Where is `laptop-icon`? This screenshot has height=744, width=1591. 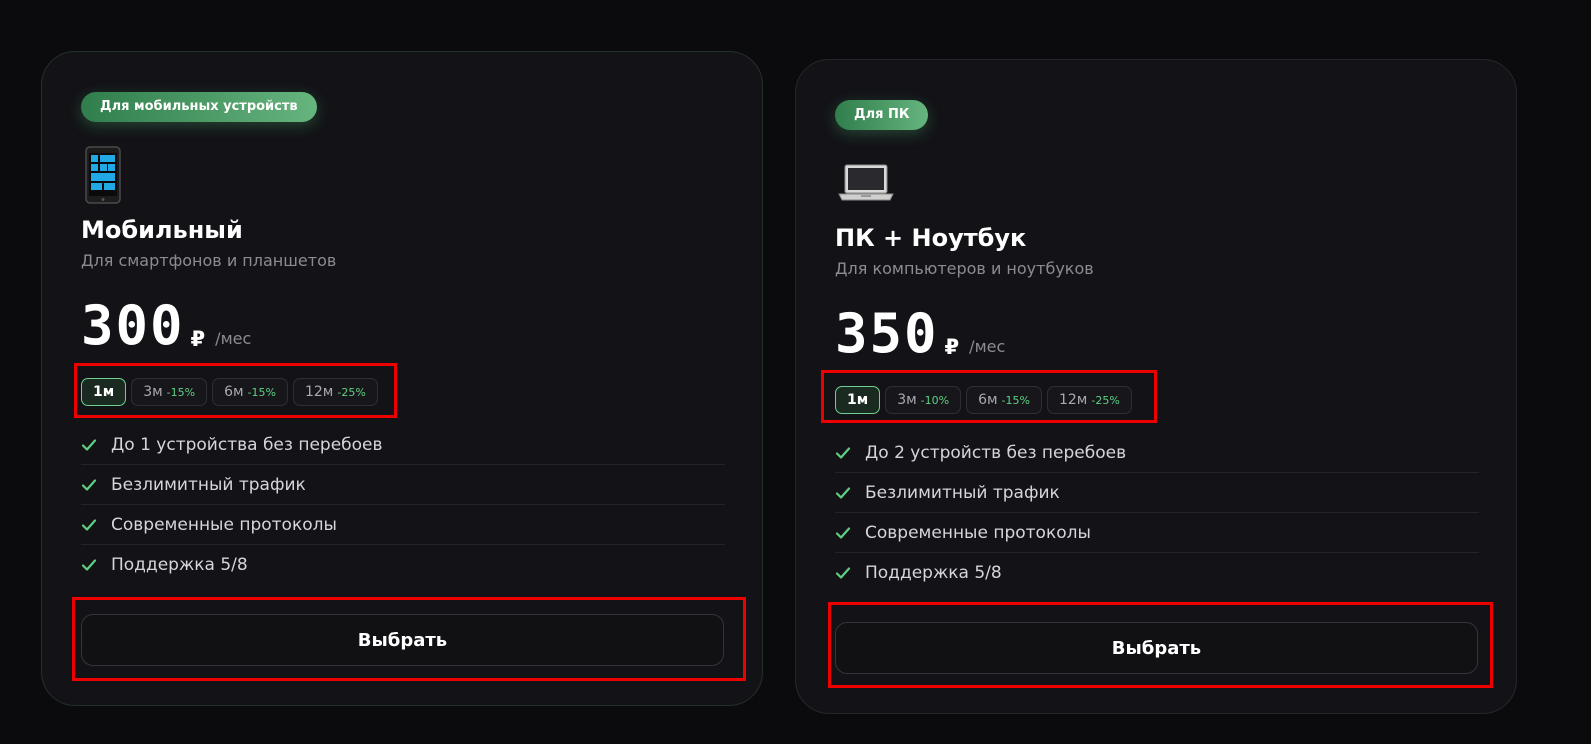
laptop-icon is located at coordinates (866, 182).